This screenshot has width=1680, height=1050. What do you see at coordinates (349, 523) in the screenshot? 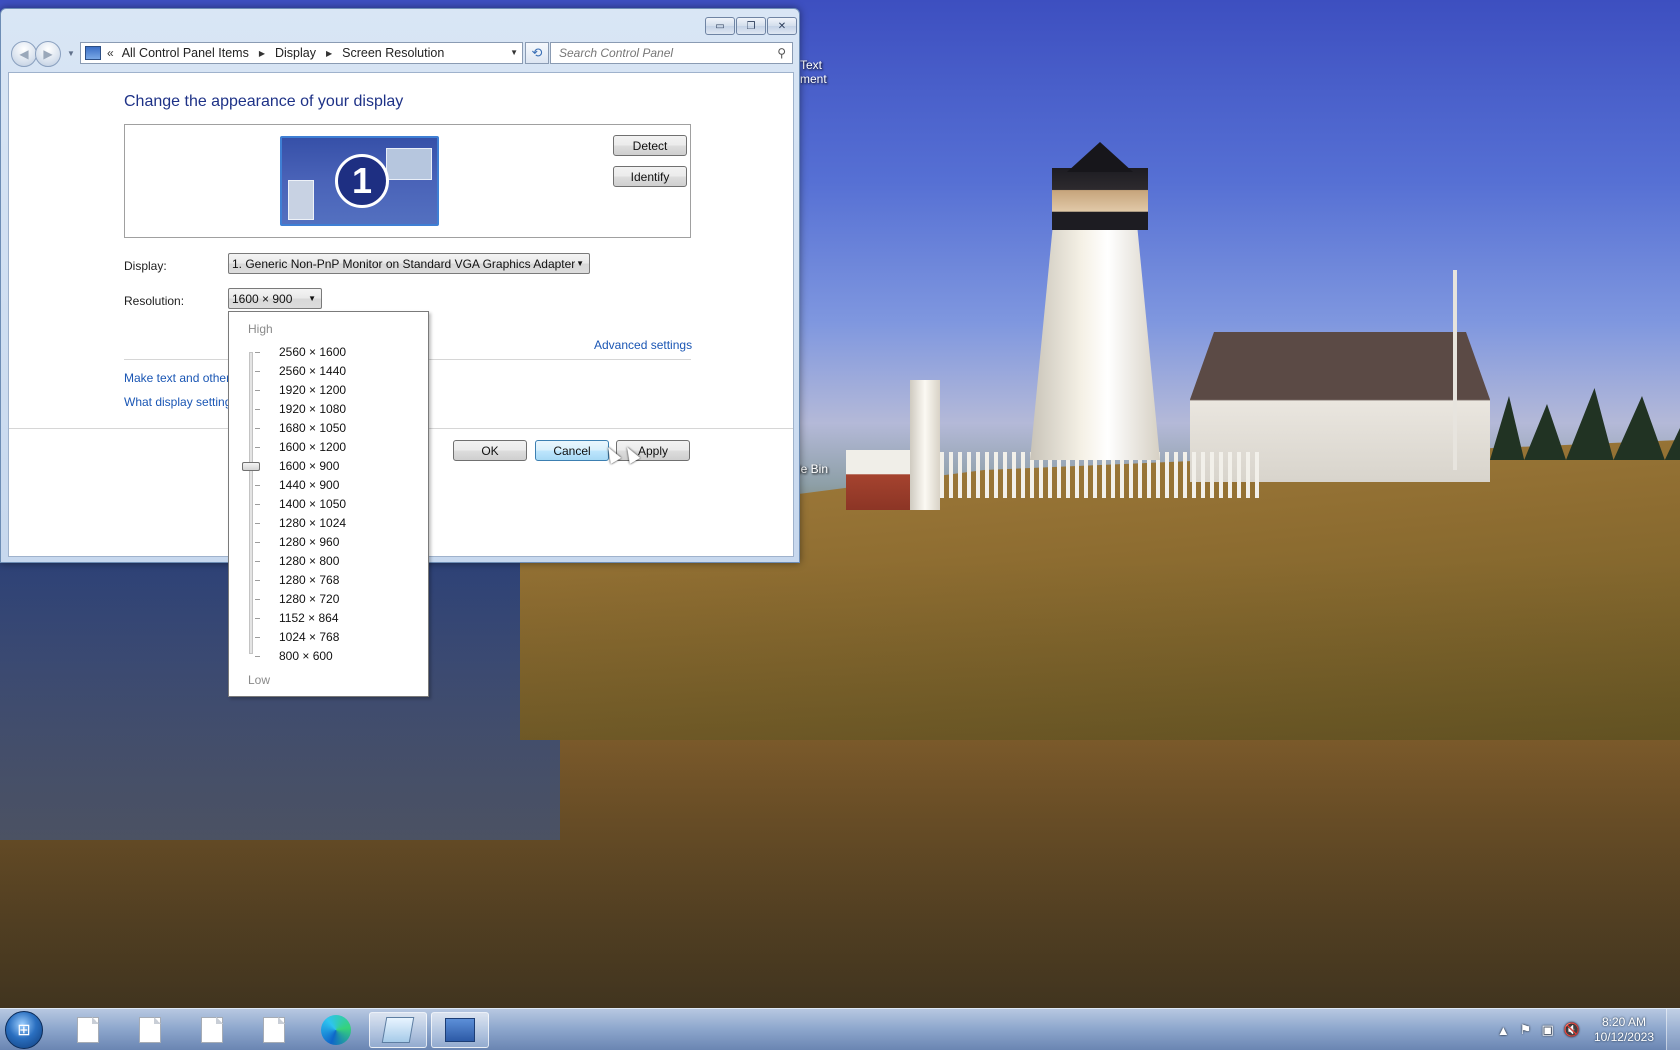
I see `resolution-option: 1280 × 1024` at bounding box center [349, 523].